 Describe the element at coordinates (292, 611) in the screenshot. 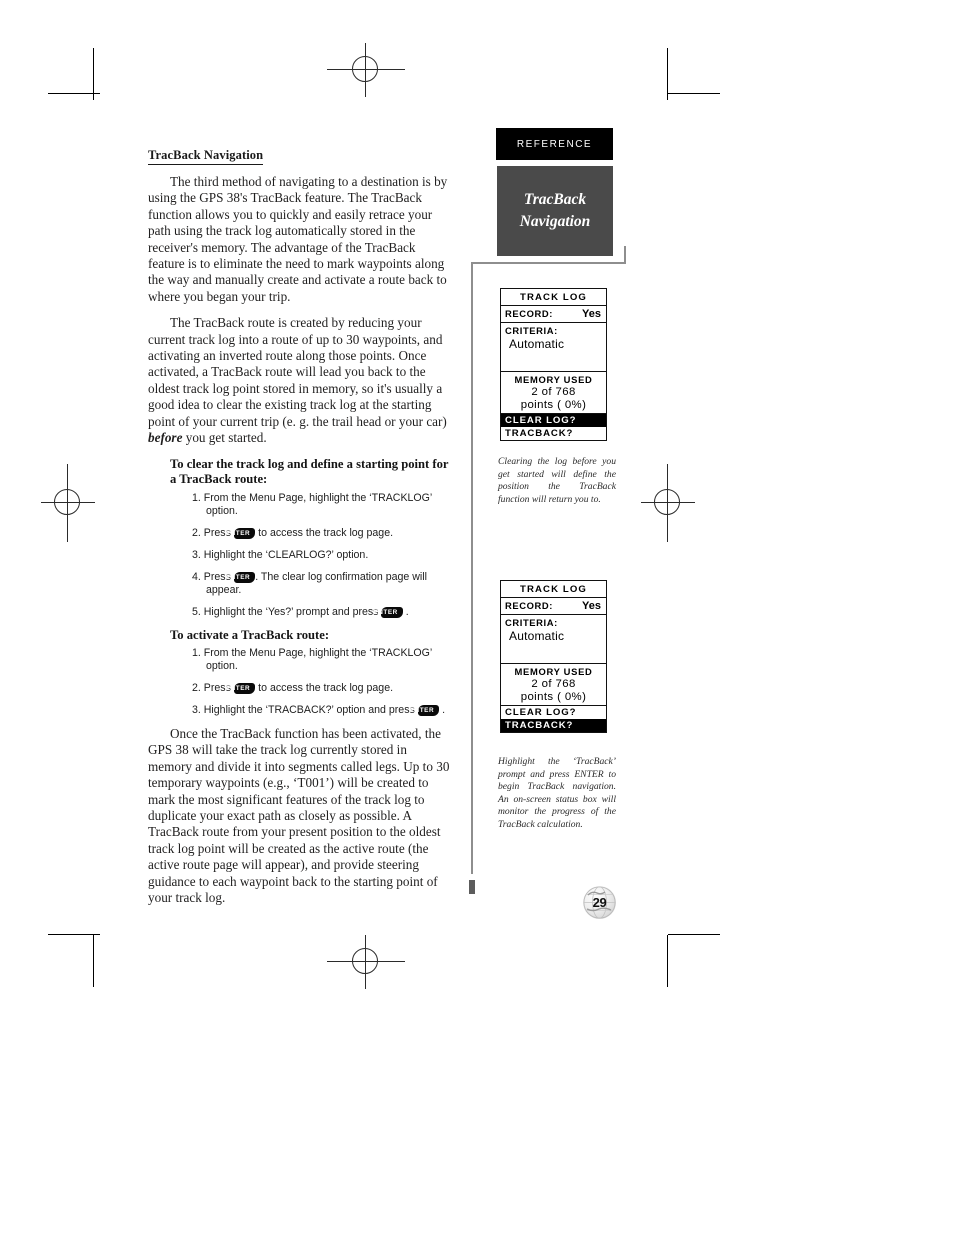

I see `step-text: Highlight the ‘Yes?’ prompt and press` at that location.